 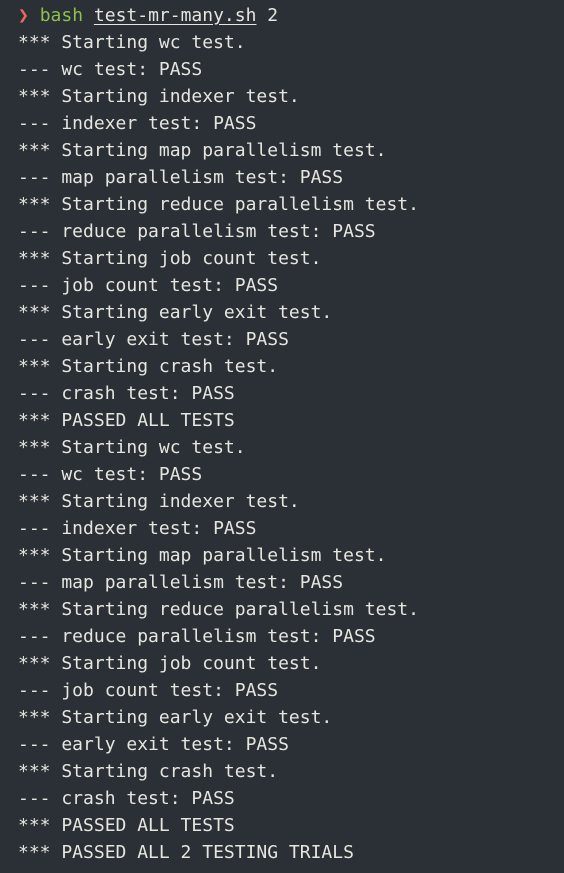 What do you see at coordinates (291, 15) in the screenshot?
I see `command-prompt-line: ❯ bash test-mr-many.sh 2` at bounding box center [291, 15].